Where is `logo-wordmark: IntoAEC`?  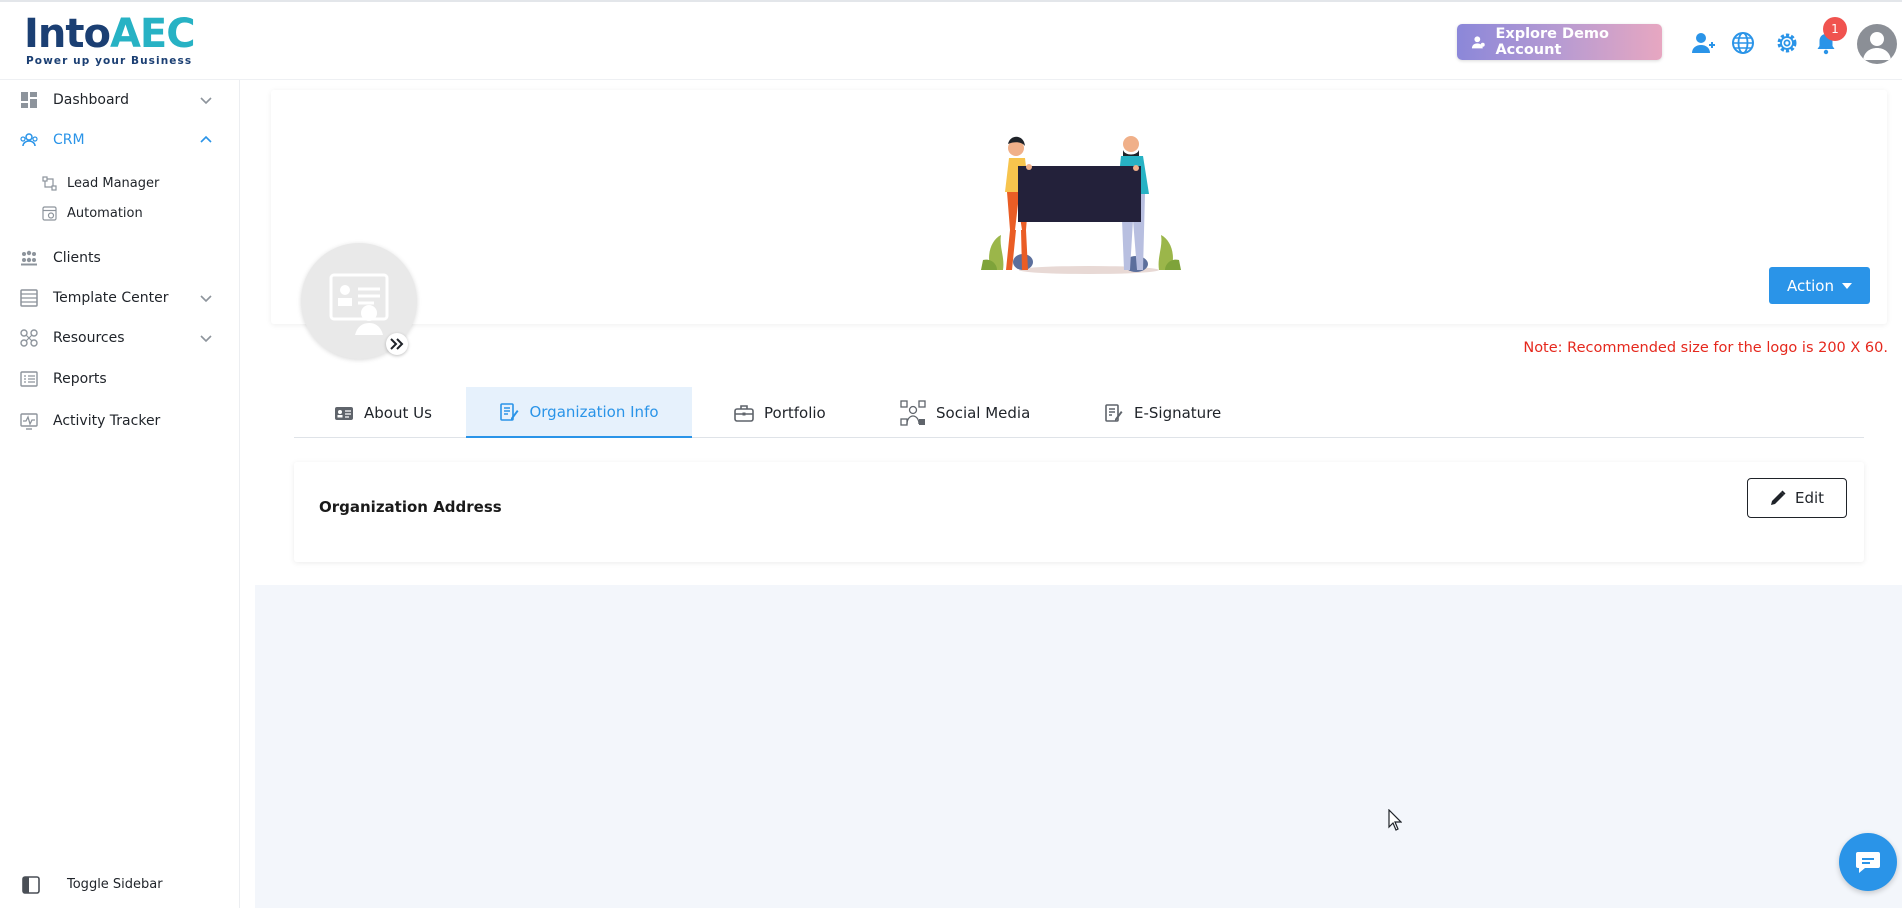
logo-wordmark: IntoAEC is located at coordinates (110, 34).